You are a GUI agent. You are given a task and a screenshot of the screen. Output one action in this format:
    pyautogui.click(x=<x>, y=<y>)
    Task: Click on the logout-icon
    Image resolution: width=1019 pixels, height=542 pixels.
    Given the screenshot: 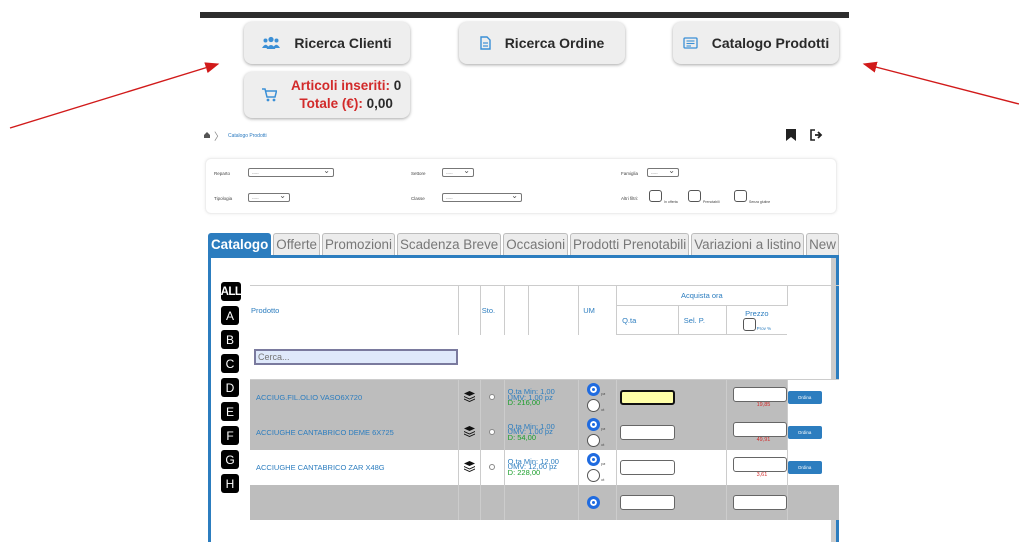 What is the action you would take?
    pyautogui.click(x=817, y=137)
    